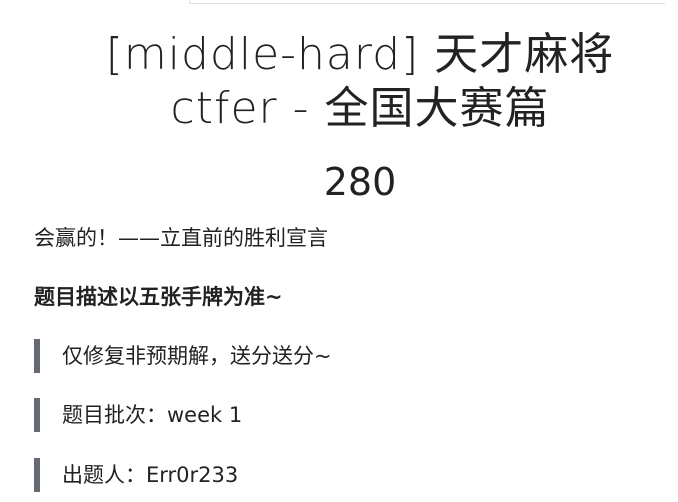  Describe the element at coordinates (152, 415) in the screenshot. I see `blockquote-text: 题目批次：week 1` at that location.